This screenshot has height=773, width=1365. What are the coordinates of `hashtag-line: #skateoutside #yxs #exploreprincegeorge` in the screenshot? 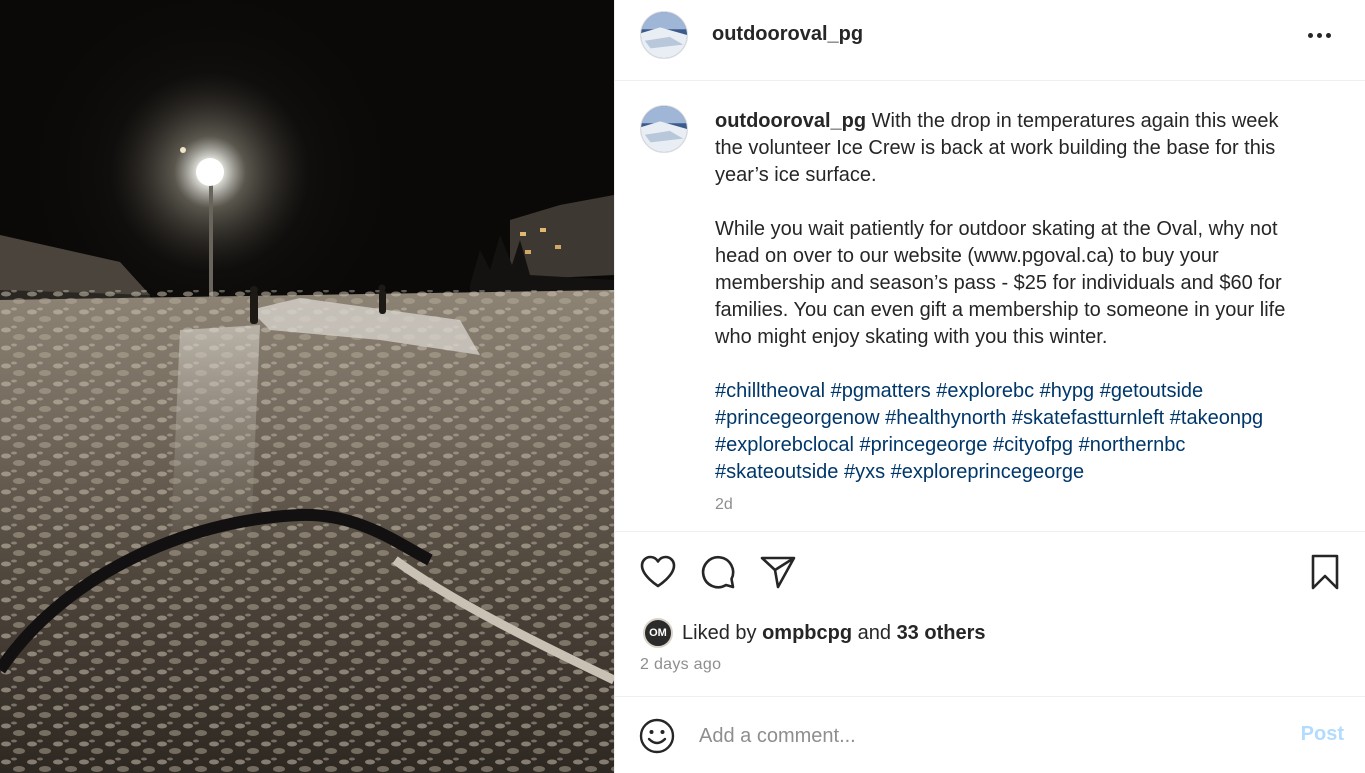 It's located at (1020, 472).